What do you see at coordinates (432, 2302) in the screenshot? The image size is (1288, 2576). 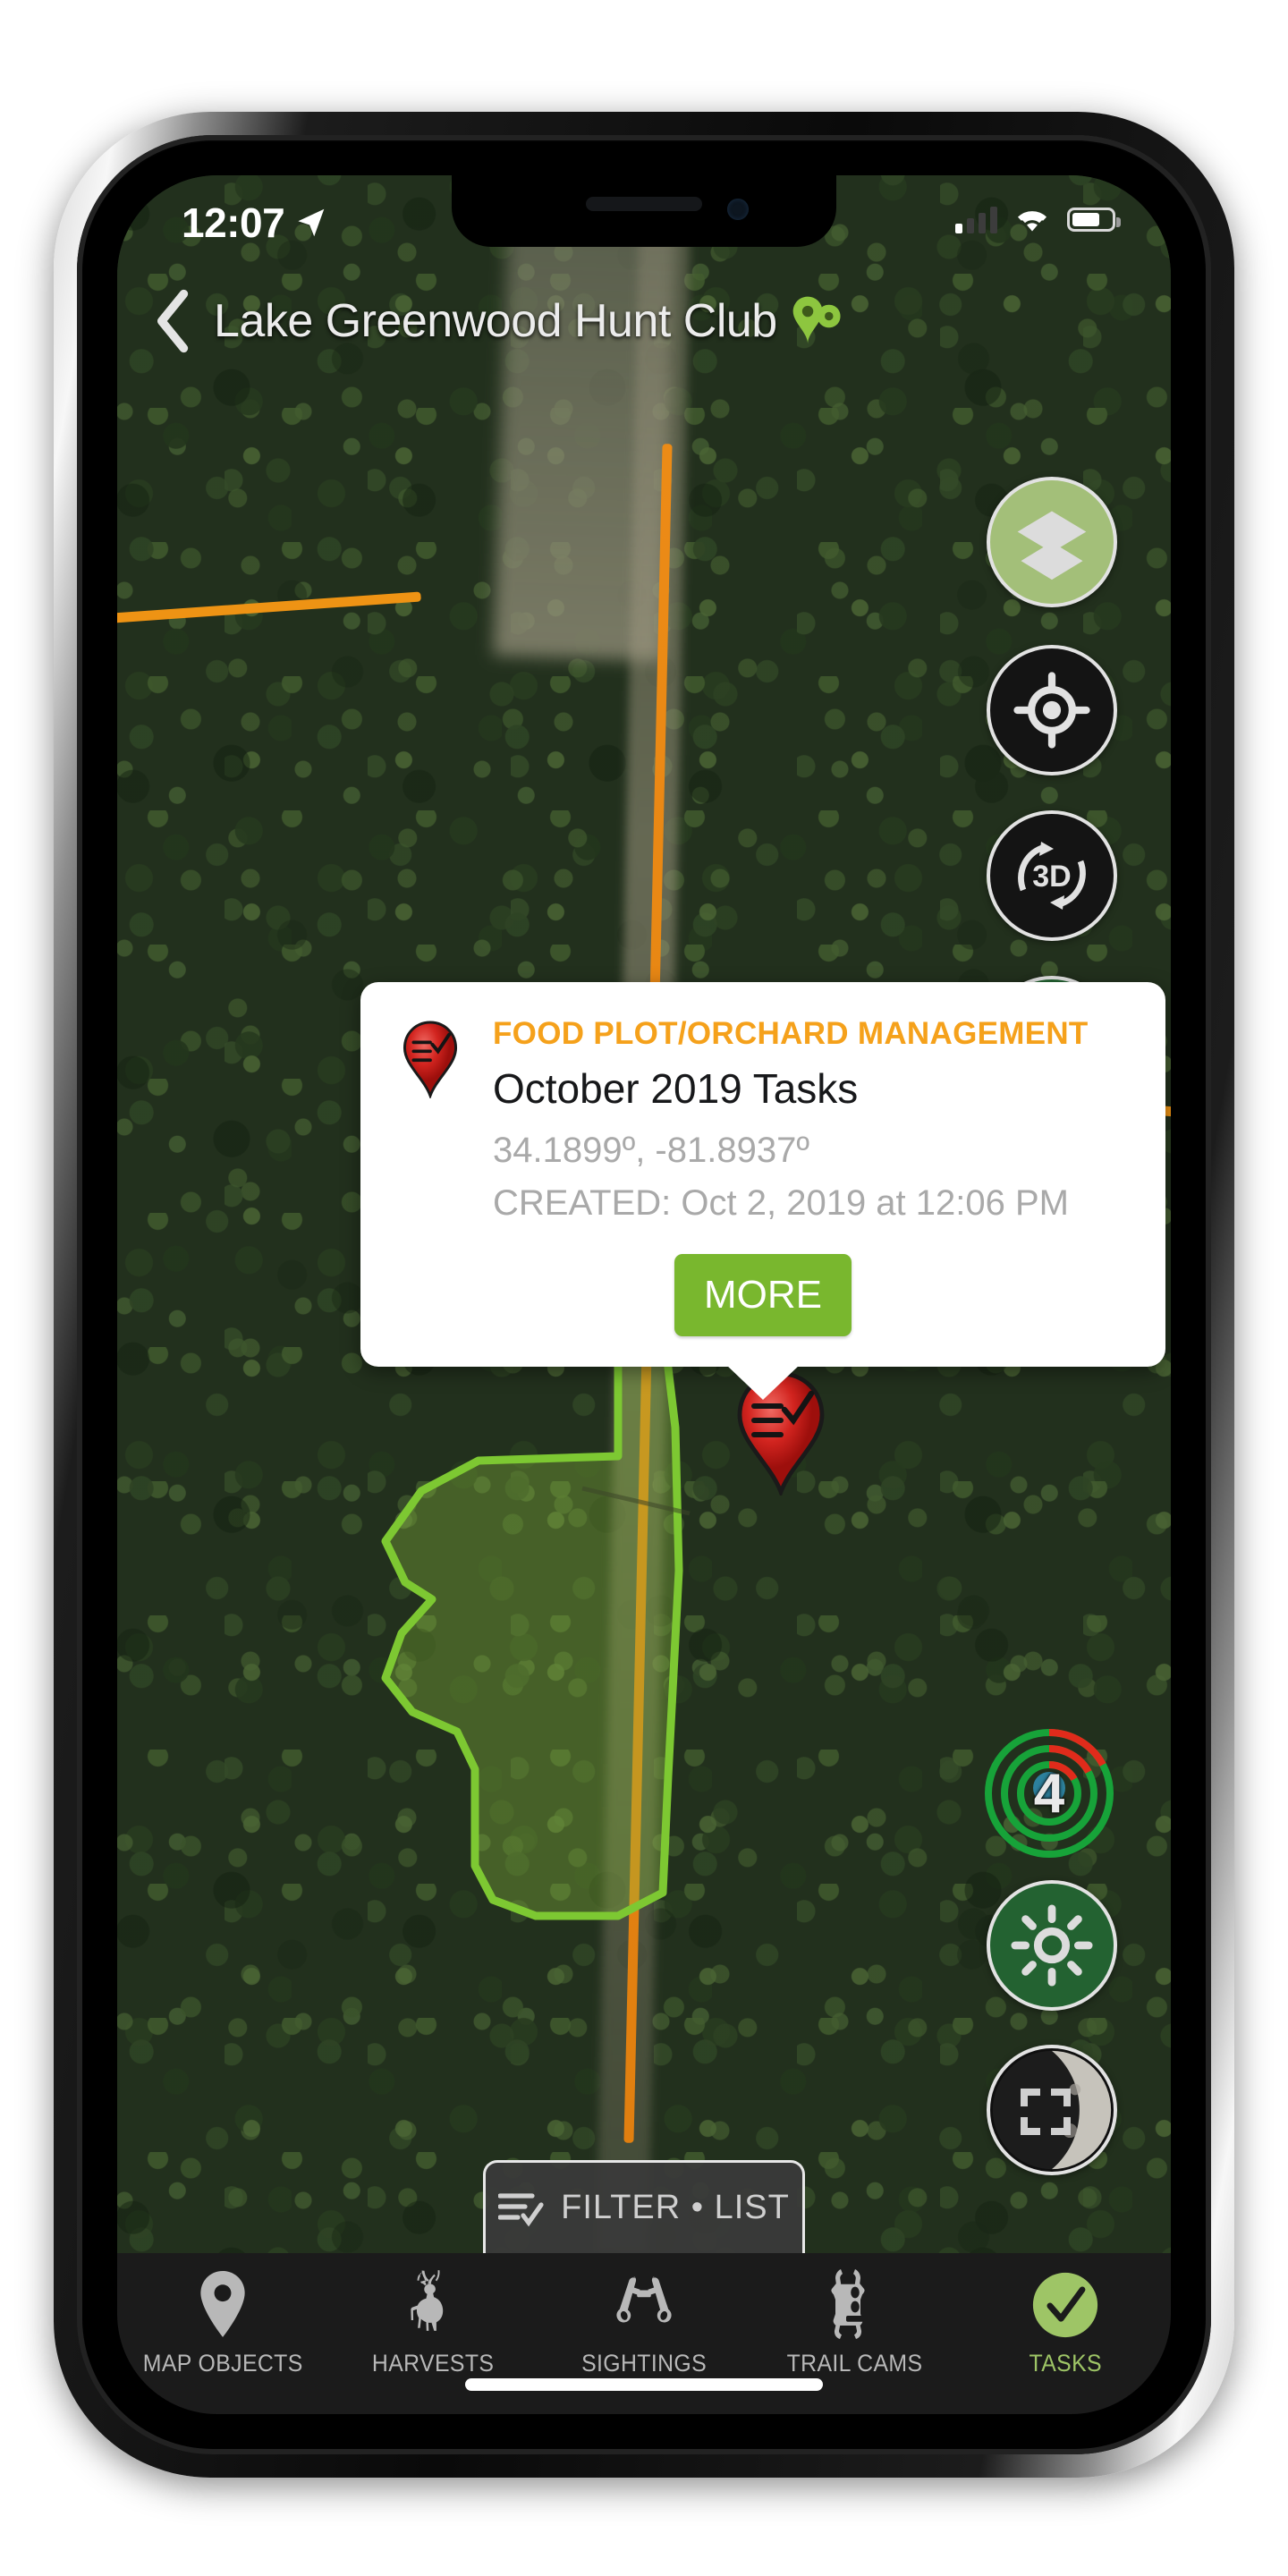 I see `deer-icon` at bounding box center [432, 2302].